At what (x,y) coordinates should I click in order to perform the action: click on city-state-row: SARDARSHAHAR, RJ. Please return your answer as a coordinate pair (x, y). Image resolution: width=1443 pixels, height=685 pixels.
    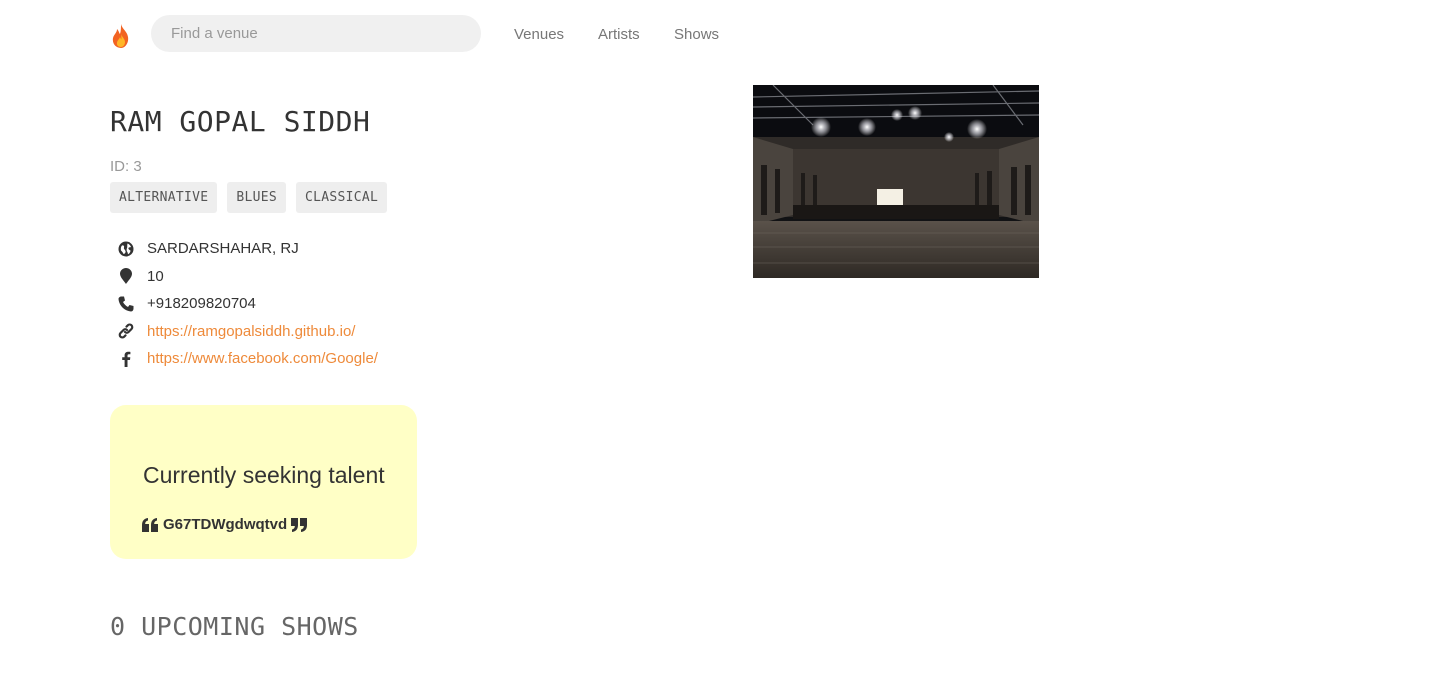
    Looking at the image, I should click on (247, 249).